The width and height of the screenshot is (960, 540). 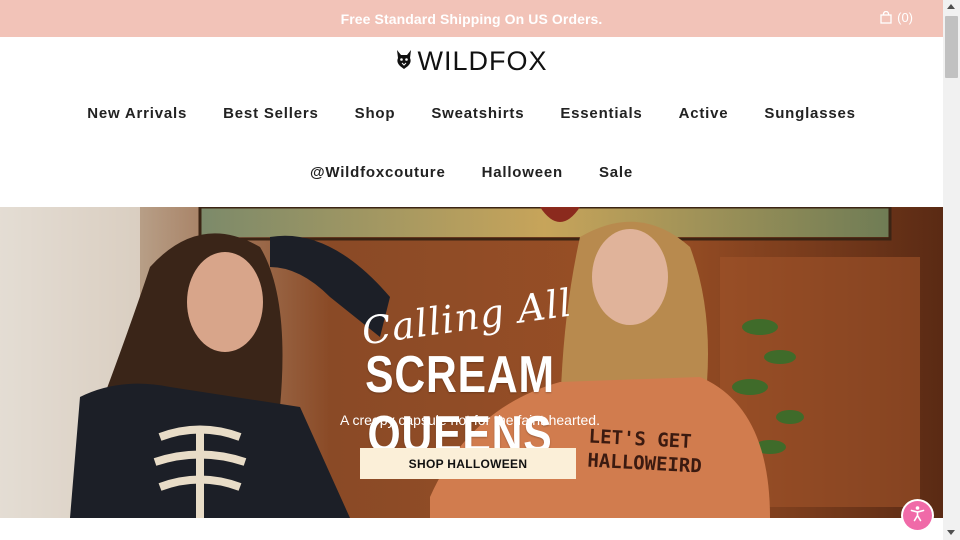 I want to click on announcement-text: Free Standard Shipping On US Orders., so click(x=471, y=18).